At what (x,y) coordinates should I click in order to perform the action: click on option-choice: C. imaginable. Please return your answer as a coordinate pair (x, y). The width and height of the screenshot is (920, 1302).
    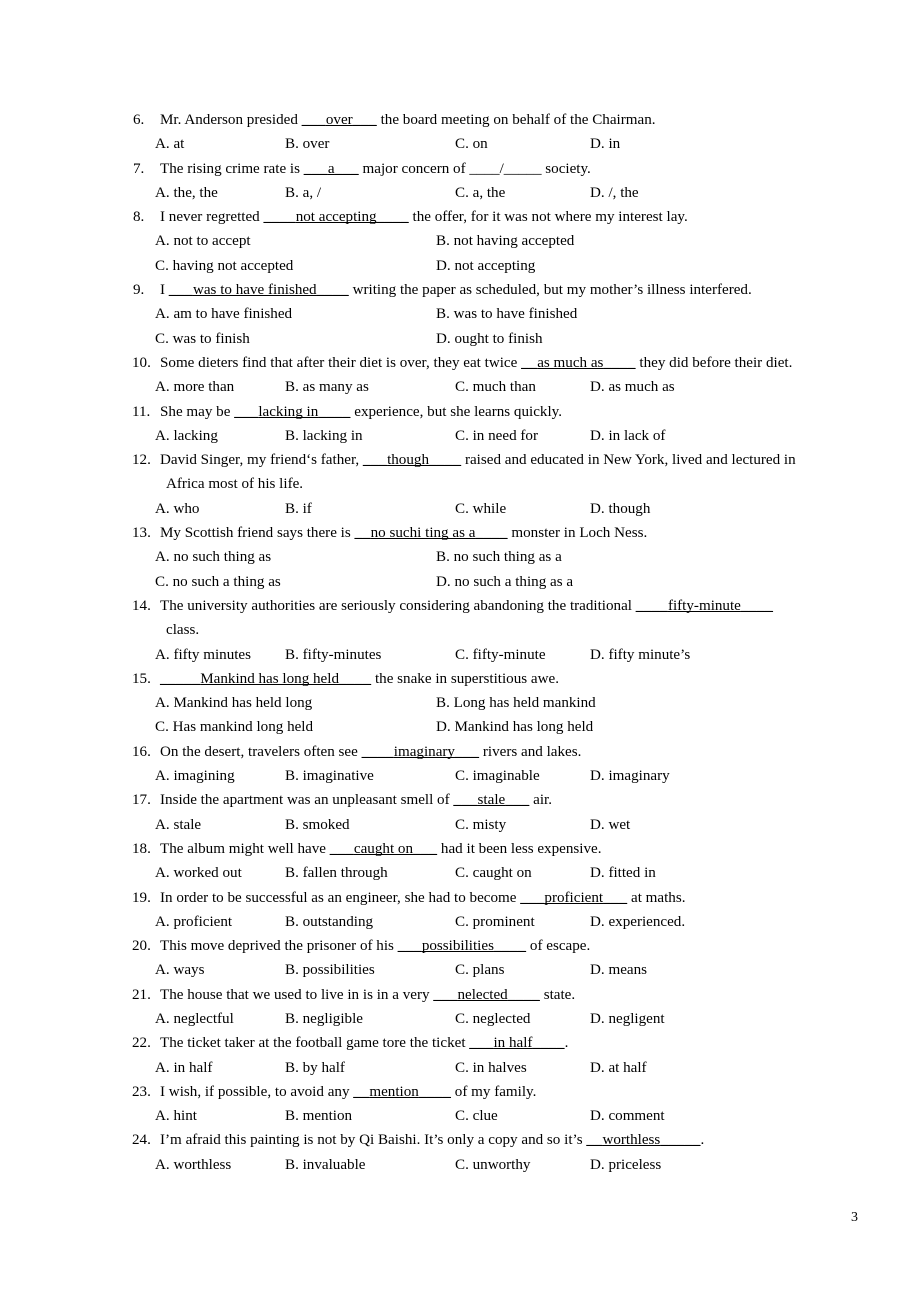
    Looking at the image, I should click on (497, 776).